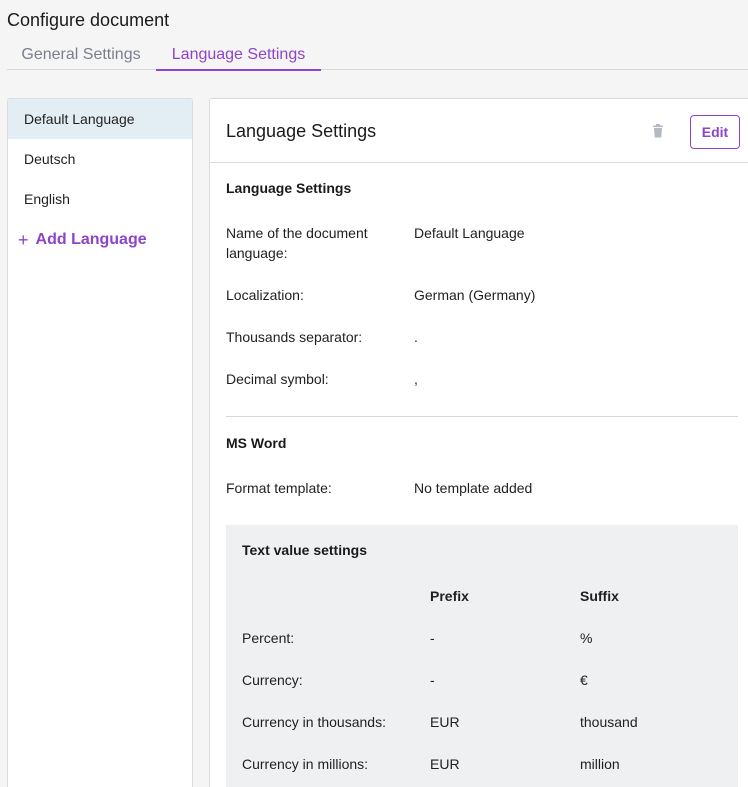 Image resolution: width=748 pixels, height=787 pixels. I want to click on page-title: Configure document, so click(88, 20).